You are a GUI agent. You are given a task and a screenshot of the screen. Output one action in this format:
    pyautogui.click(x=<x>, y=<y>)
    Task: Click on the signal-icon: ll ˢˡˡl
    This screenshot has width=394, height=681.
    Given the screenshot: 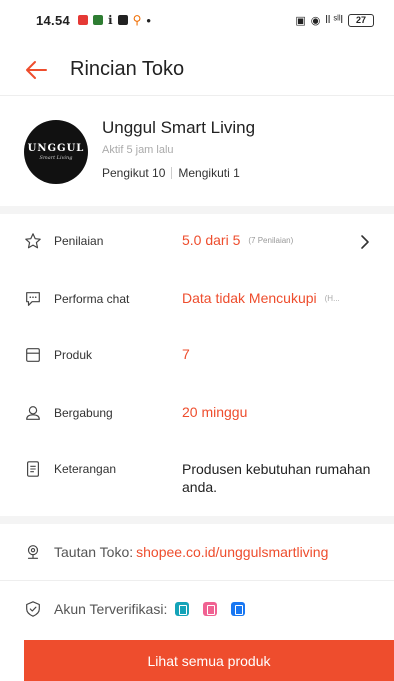 What is the action you would take?
    pyautogui.click(x=334, y=20)
    